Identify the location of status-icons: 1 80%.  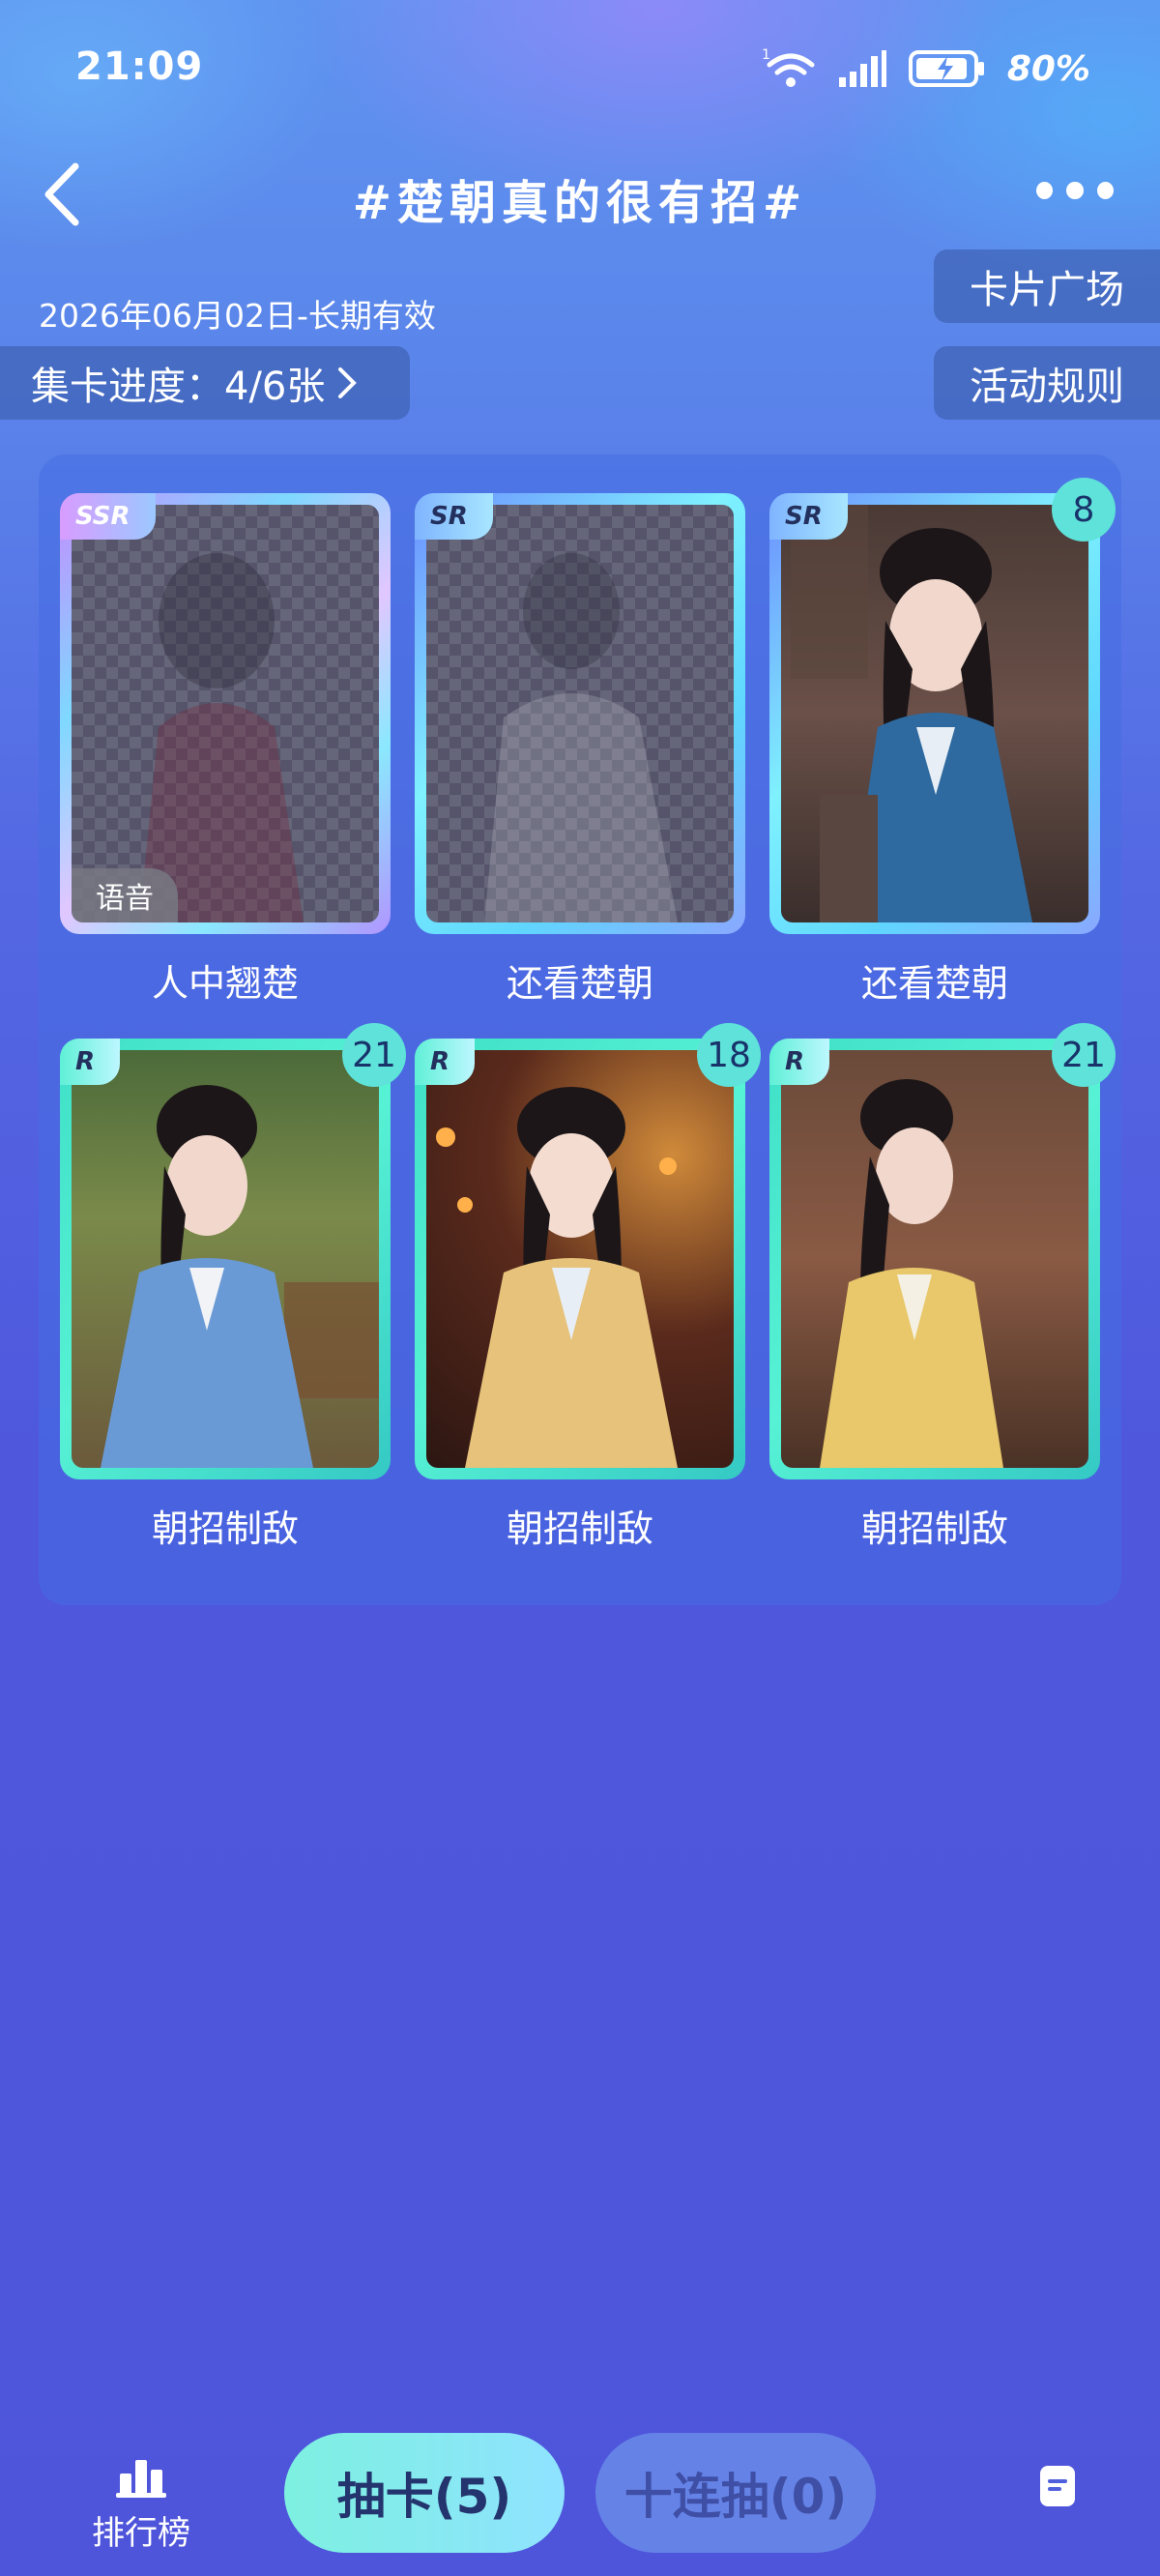
(926, 68).